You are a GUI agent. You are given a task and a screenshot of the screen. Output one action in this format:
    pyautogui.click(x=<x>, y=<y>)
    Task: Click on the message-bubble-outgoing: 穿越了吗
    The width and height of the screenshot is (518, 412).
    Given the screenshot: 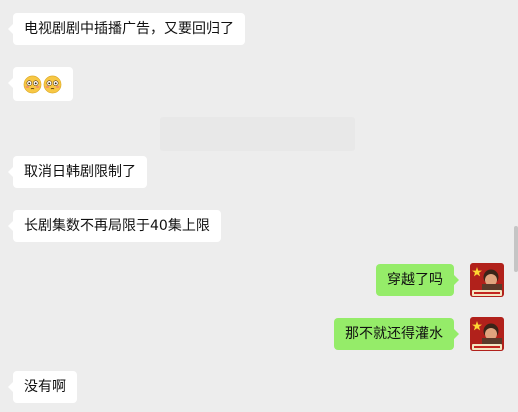 What is the action you would take?
    pyautogui.click(x=417, y=280)
    